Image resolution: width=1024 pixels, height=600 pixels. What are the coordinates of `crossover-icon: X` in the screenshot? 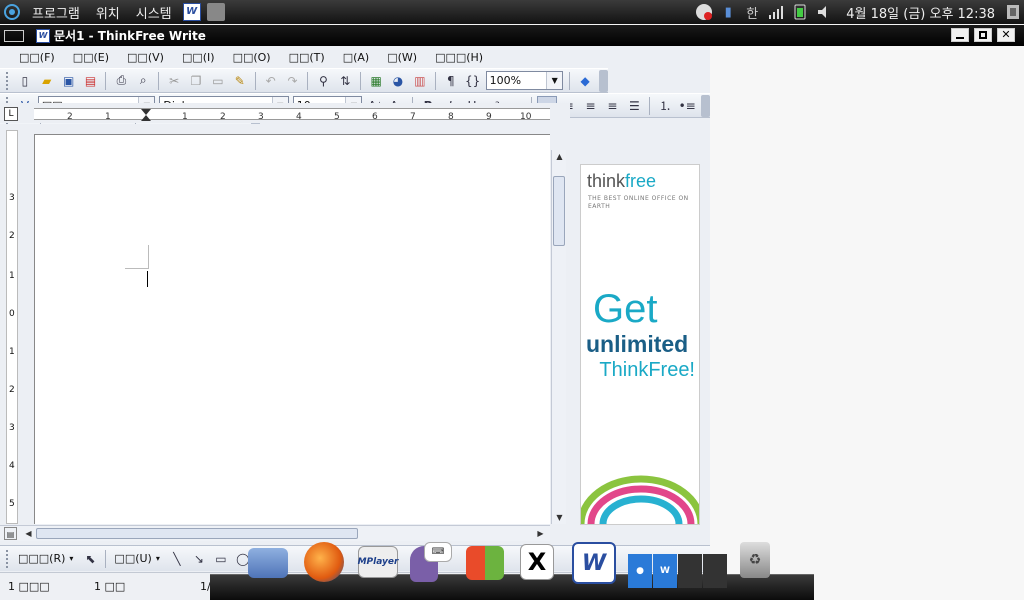 It's located at (537, 562).